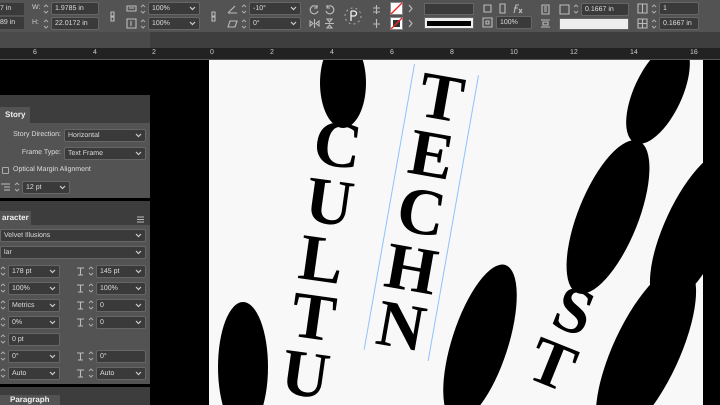 This screenshot has height=405, width=720. I want to click on panel-tab: Story, so click(15, 115).